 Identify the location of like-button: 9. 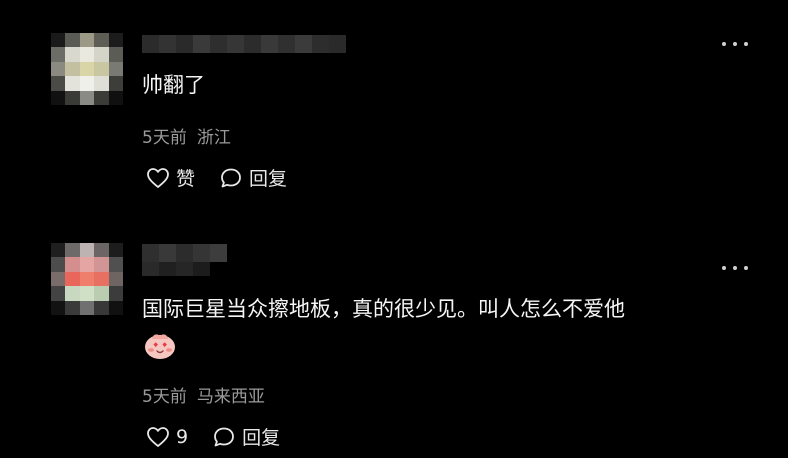
(167, 437).